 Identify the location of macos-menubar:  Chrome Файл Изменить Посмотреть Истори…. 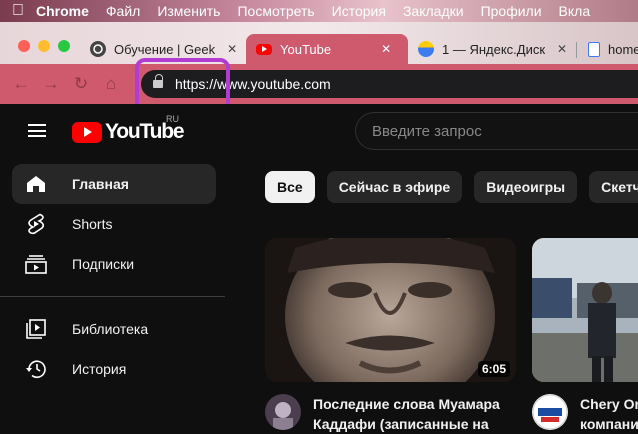
(319, 11).